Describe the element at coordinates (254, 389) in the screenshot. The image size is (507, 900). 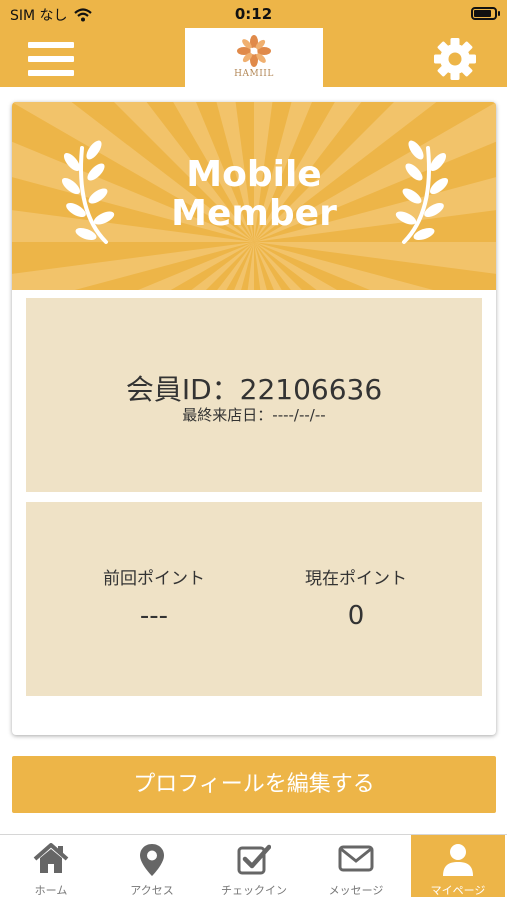
I see `member-id: 会員ID：22106636` at that location.